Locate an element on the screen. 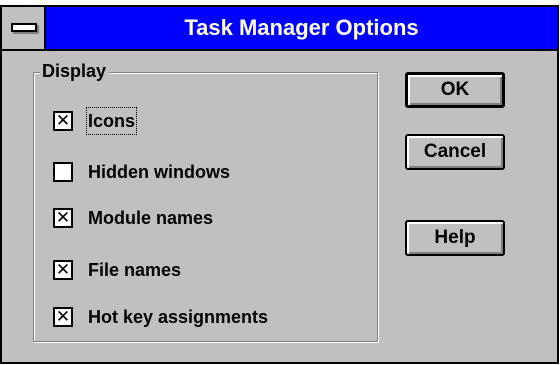 This screenshot has width=560, height=365. display-group-label: Display is located at coordinates (75, 71).